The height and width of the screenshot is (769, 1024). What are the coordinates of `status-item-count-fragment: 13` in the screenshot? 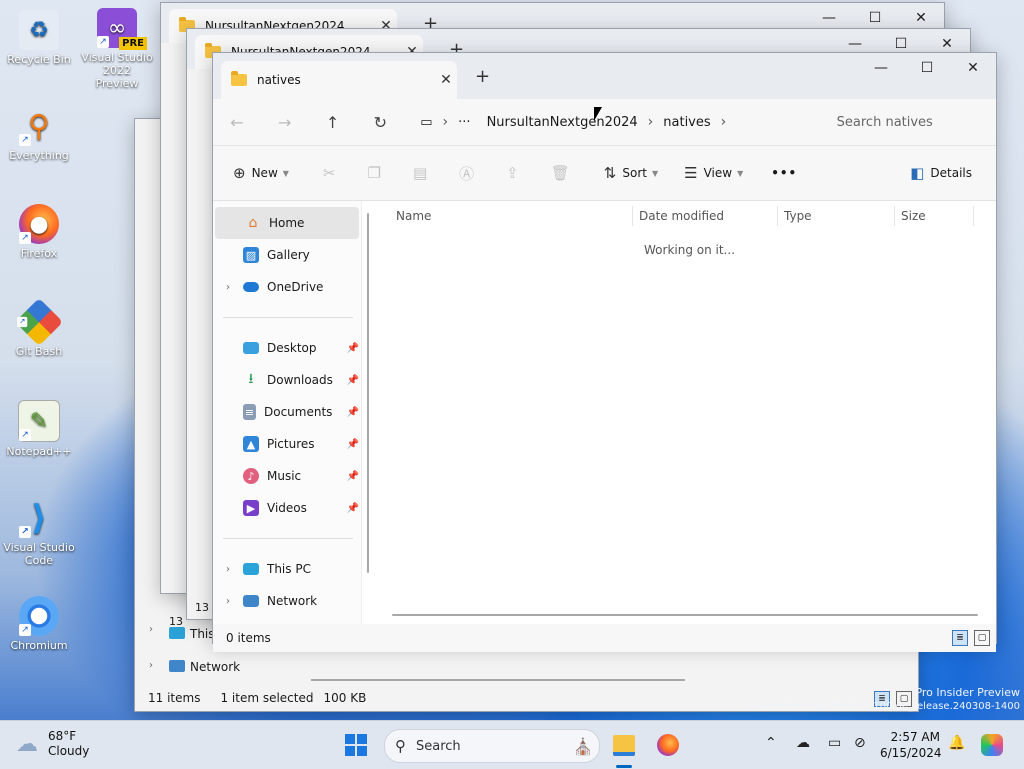 It's located at (176, 621).